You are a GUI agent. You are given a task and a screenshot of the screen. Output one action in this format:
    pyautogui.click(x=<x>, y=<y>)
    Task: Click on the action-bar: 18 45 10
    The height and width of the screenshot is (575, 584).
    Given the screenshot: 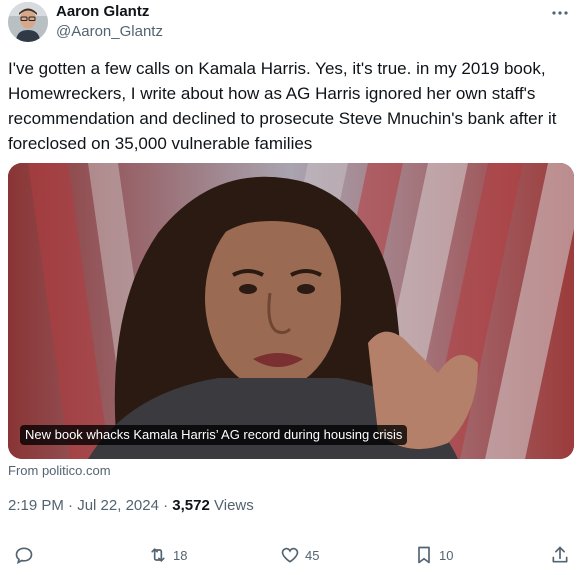 What is the action you would take?
    pyautogui.click(x=292, y=556)
    